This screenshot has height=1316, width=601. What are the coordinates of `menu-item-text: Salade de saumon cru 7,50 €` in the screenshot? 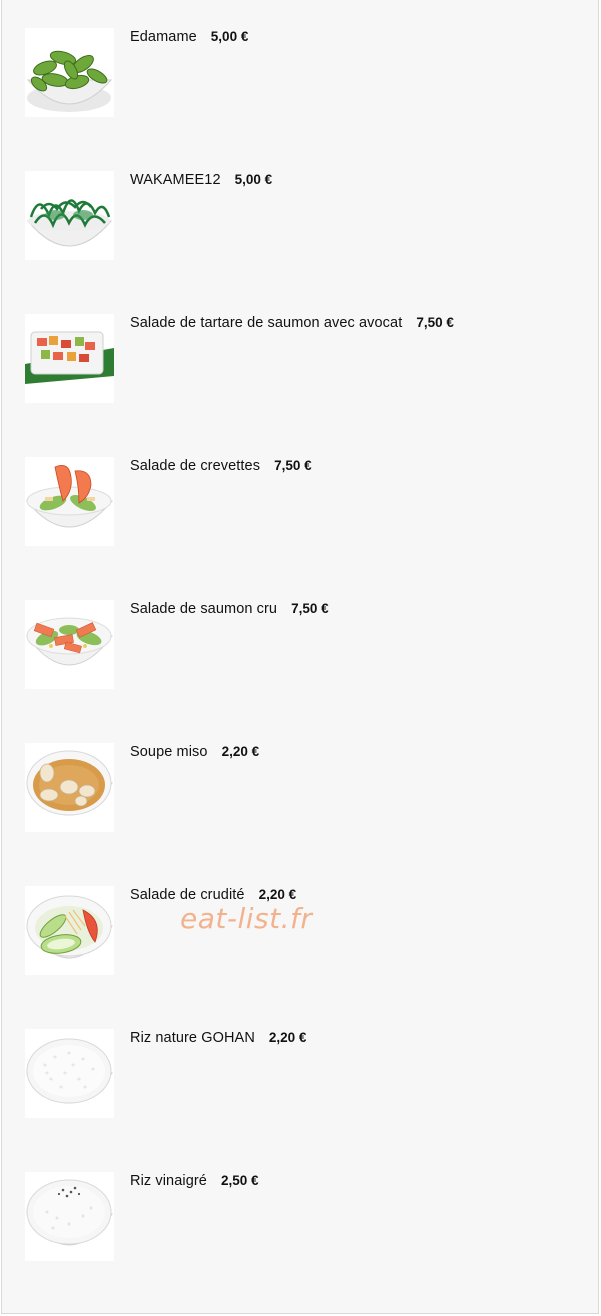 It's located at (229, 609).